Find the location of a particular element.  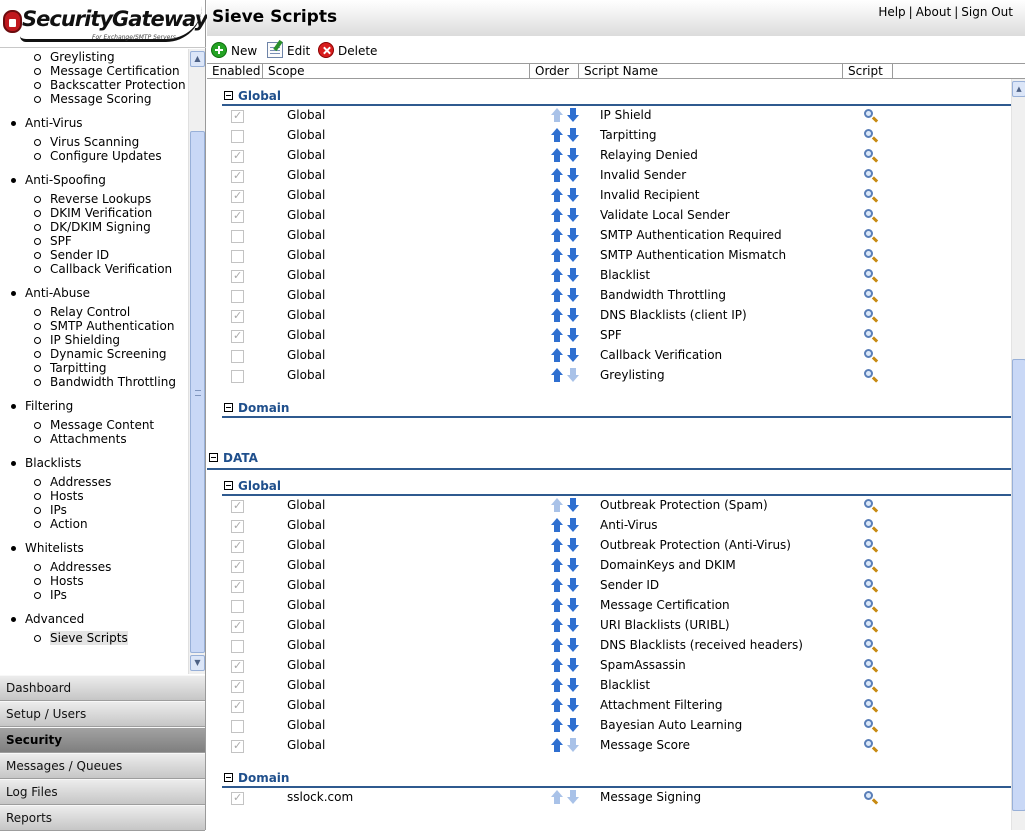

table-row: Global Invalid Recipient is located at coordinates (609, 196).